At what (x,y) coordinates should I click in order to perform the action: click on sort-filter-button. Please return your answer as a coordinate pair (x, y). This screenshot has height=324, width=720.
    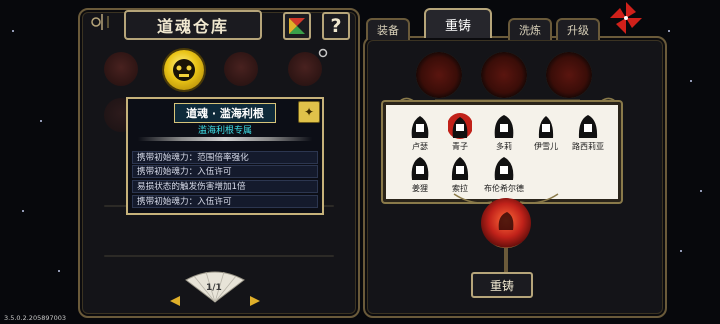
    Looking at the image, I should click on (297, 26).